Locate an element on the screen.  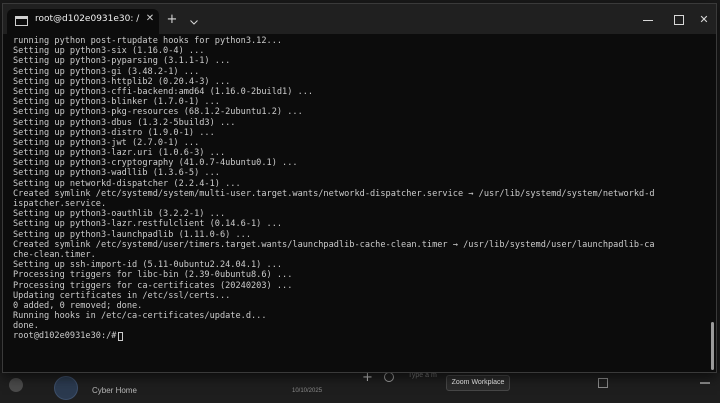
minimize-bar-icon is located at coordinates (705, 383).